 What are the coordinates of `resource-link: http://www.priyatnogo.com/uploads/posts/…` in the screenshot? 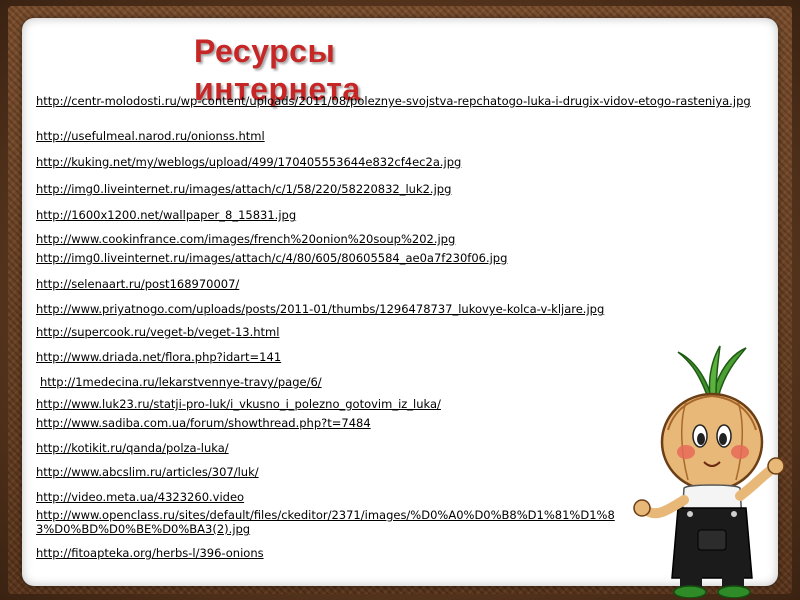 It's located at (320, 309).